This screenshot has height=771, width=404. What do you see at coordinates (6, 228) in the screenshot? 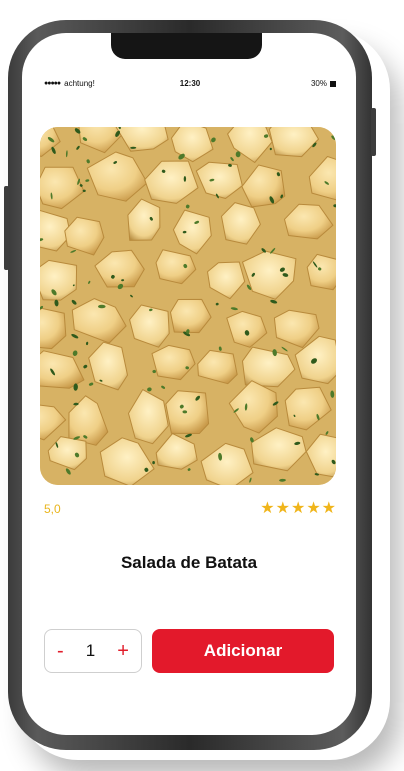
I see `phone-side-button-left` at bounding box center [6, 228].